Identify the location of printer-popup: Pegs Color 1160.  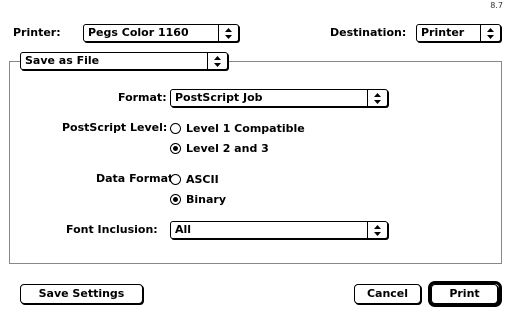
(161, 33).